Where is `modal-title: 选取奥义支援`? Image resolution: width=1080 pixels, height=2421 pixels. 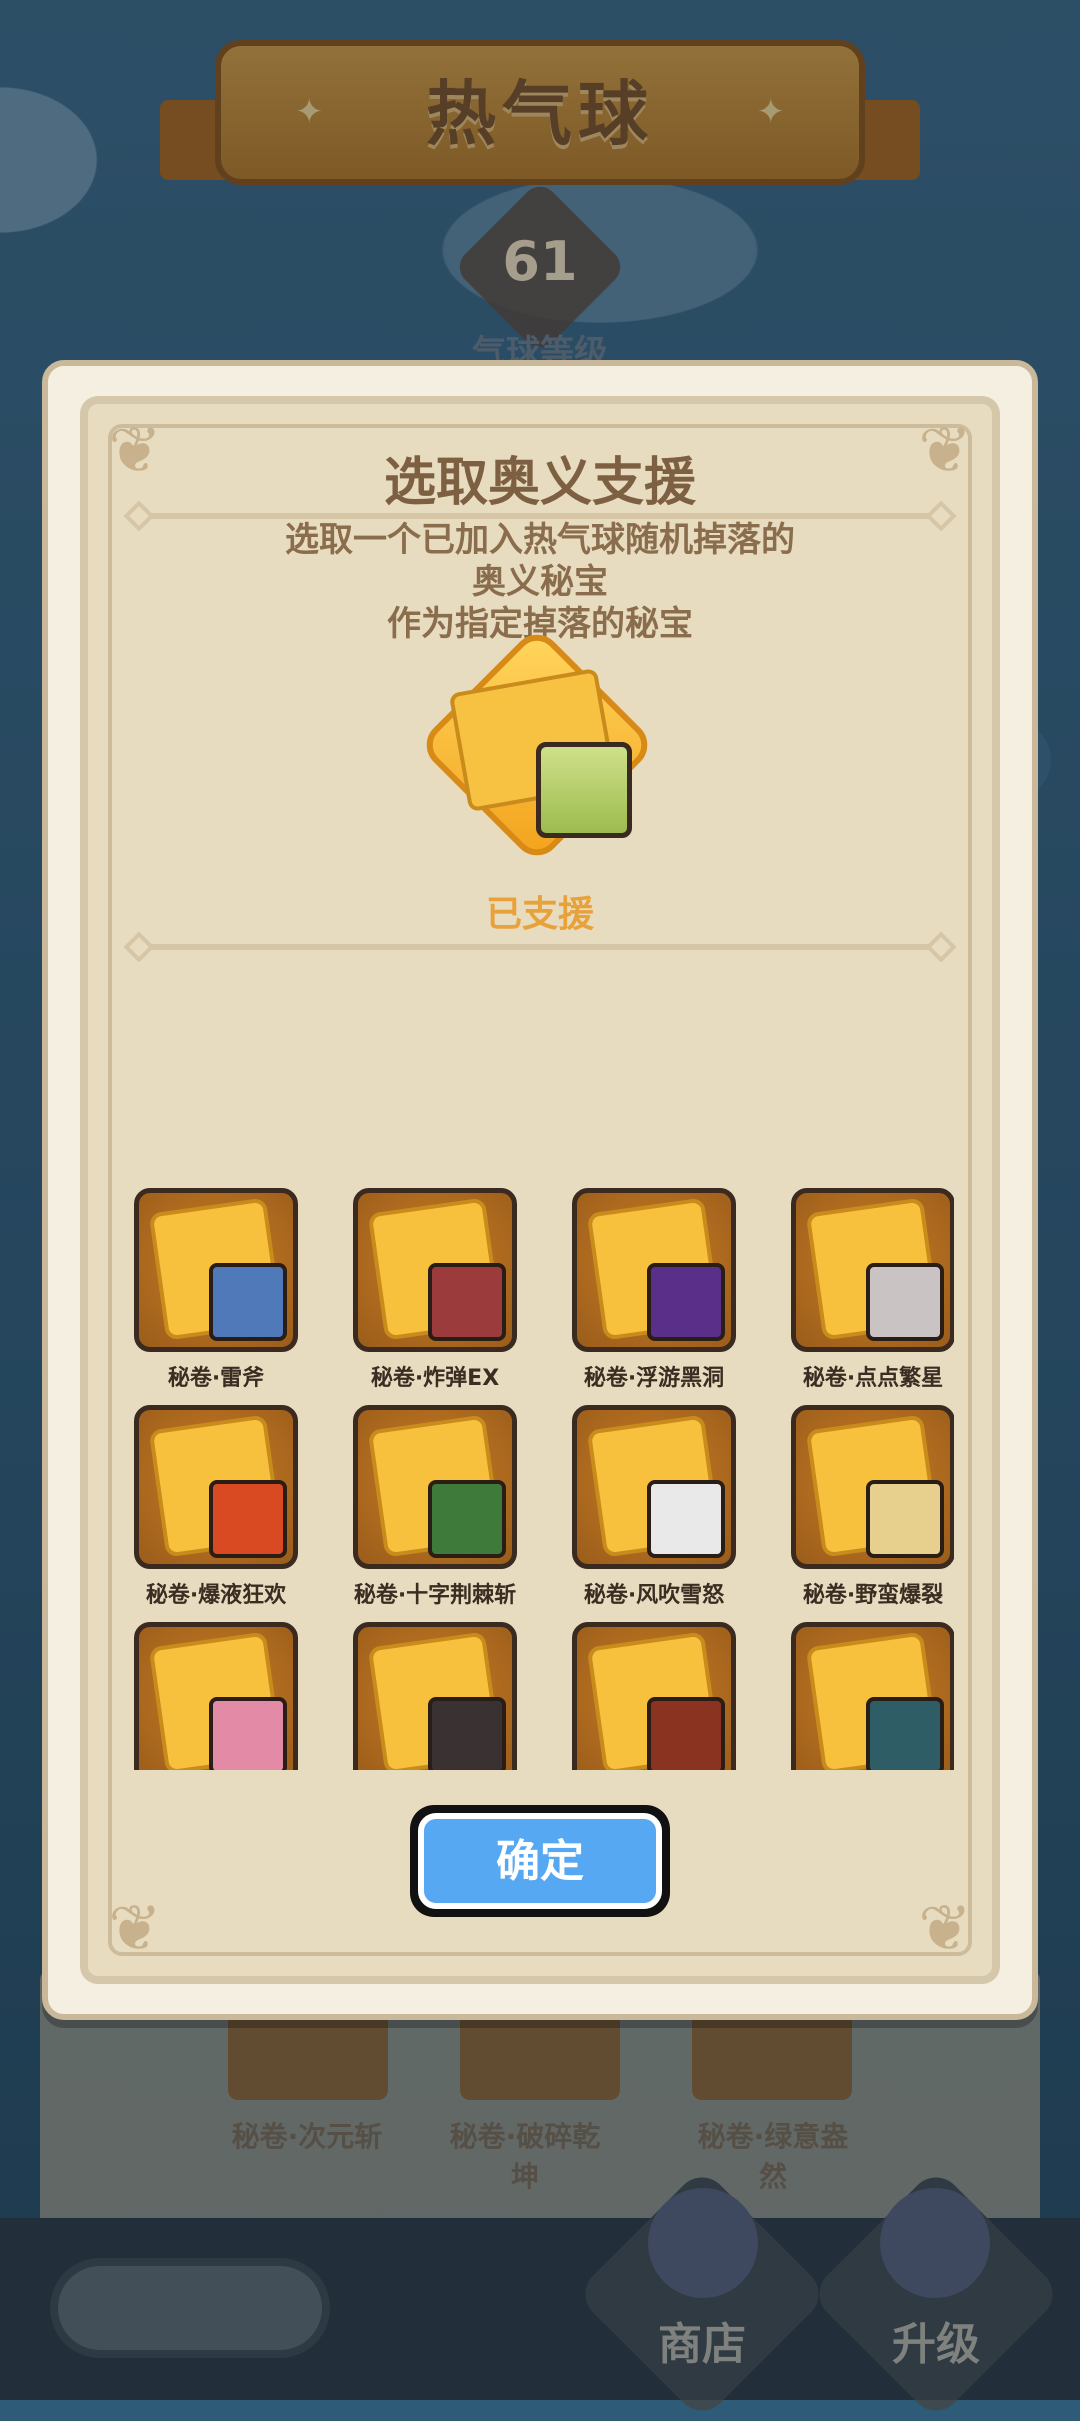
modal-title: 选取奥义支援 is located at coordinates (539, 483).